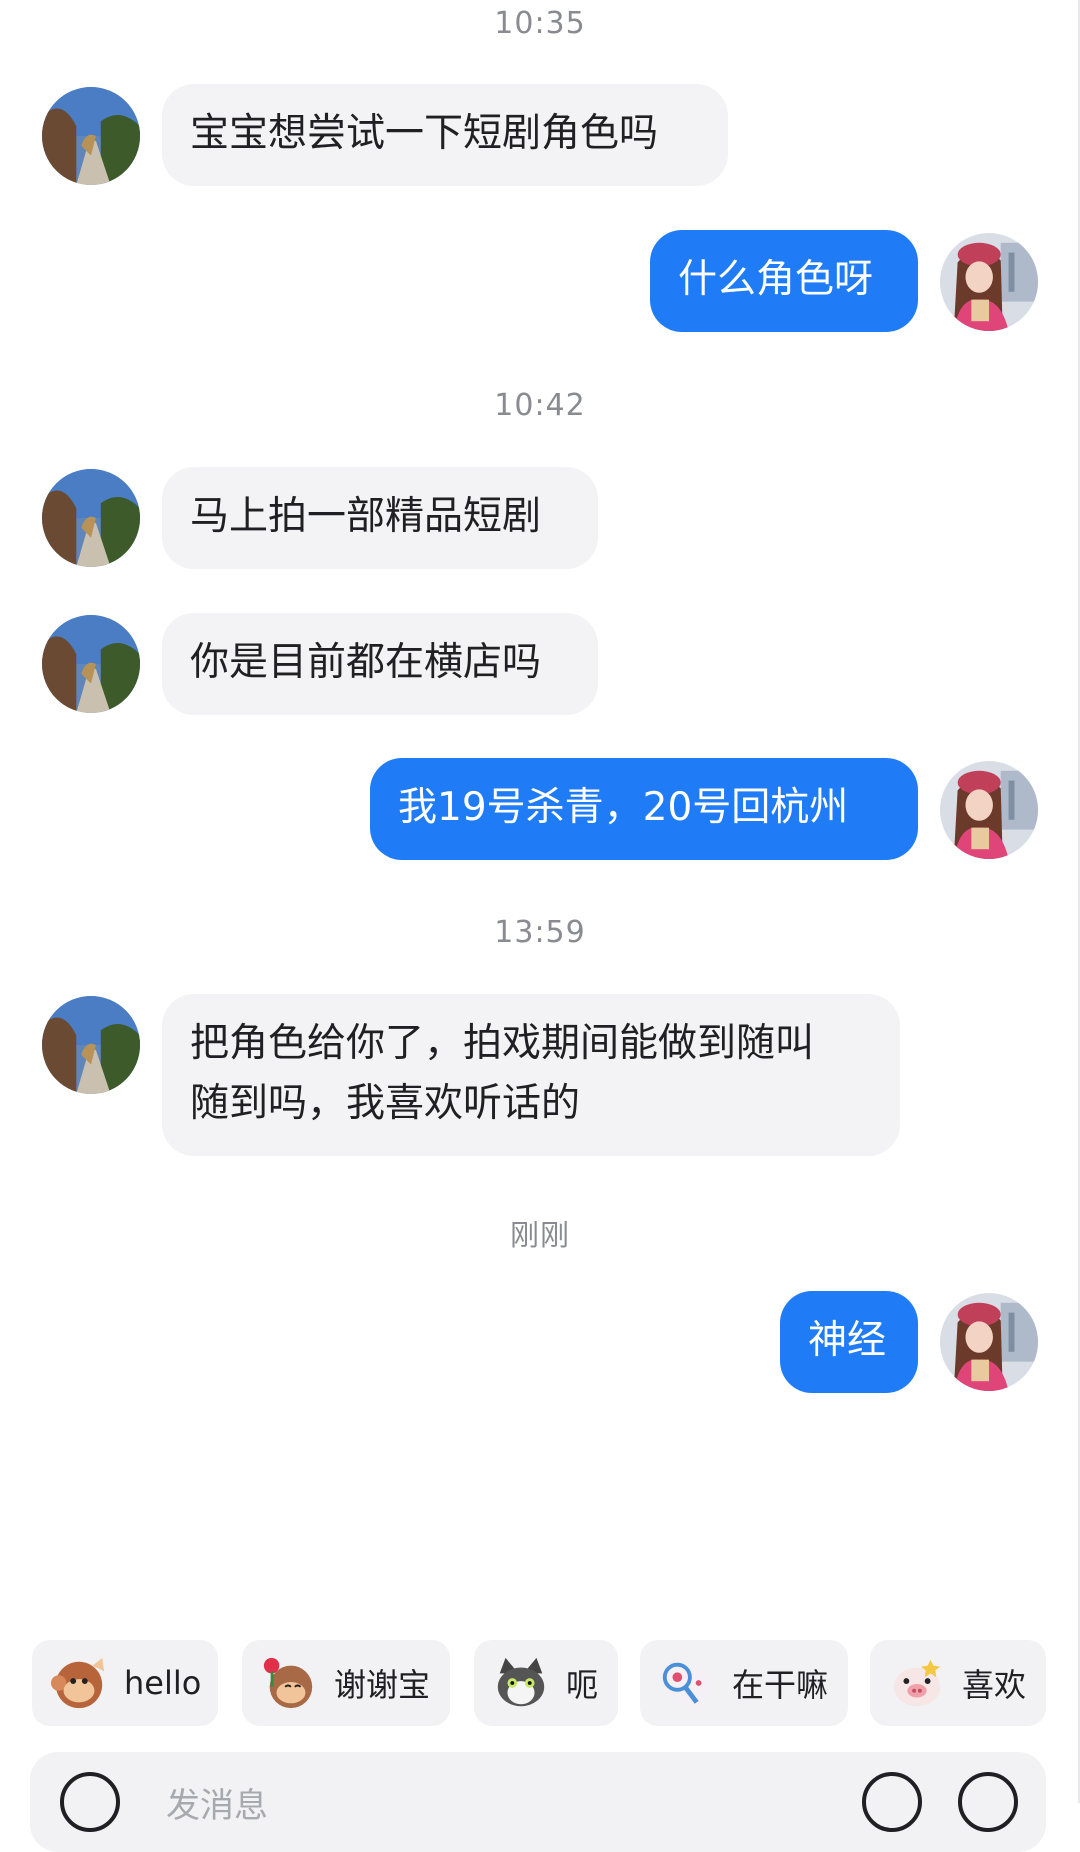 Image resolution: width=1080 pixels, height=1852 pixels. What do you see at coordinates (385, 1103) in the screenshot?
I see `message-line: 随到吗，我喜欢听话的` at bounding box center [385, 1103].